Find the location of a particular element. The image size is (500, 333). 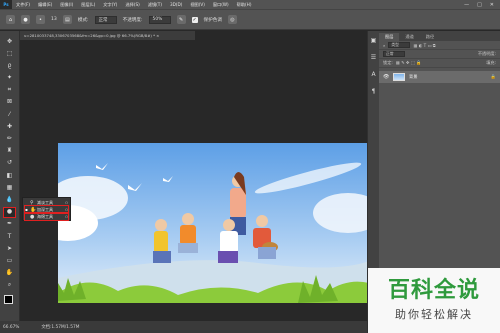

clone-stamp-tool-icon: ♜ is located at coordinates (9, 151).